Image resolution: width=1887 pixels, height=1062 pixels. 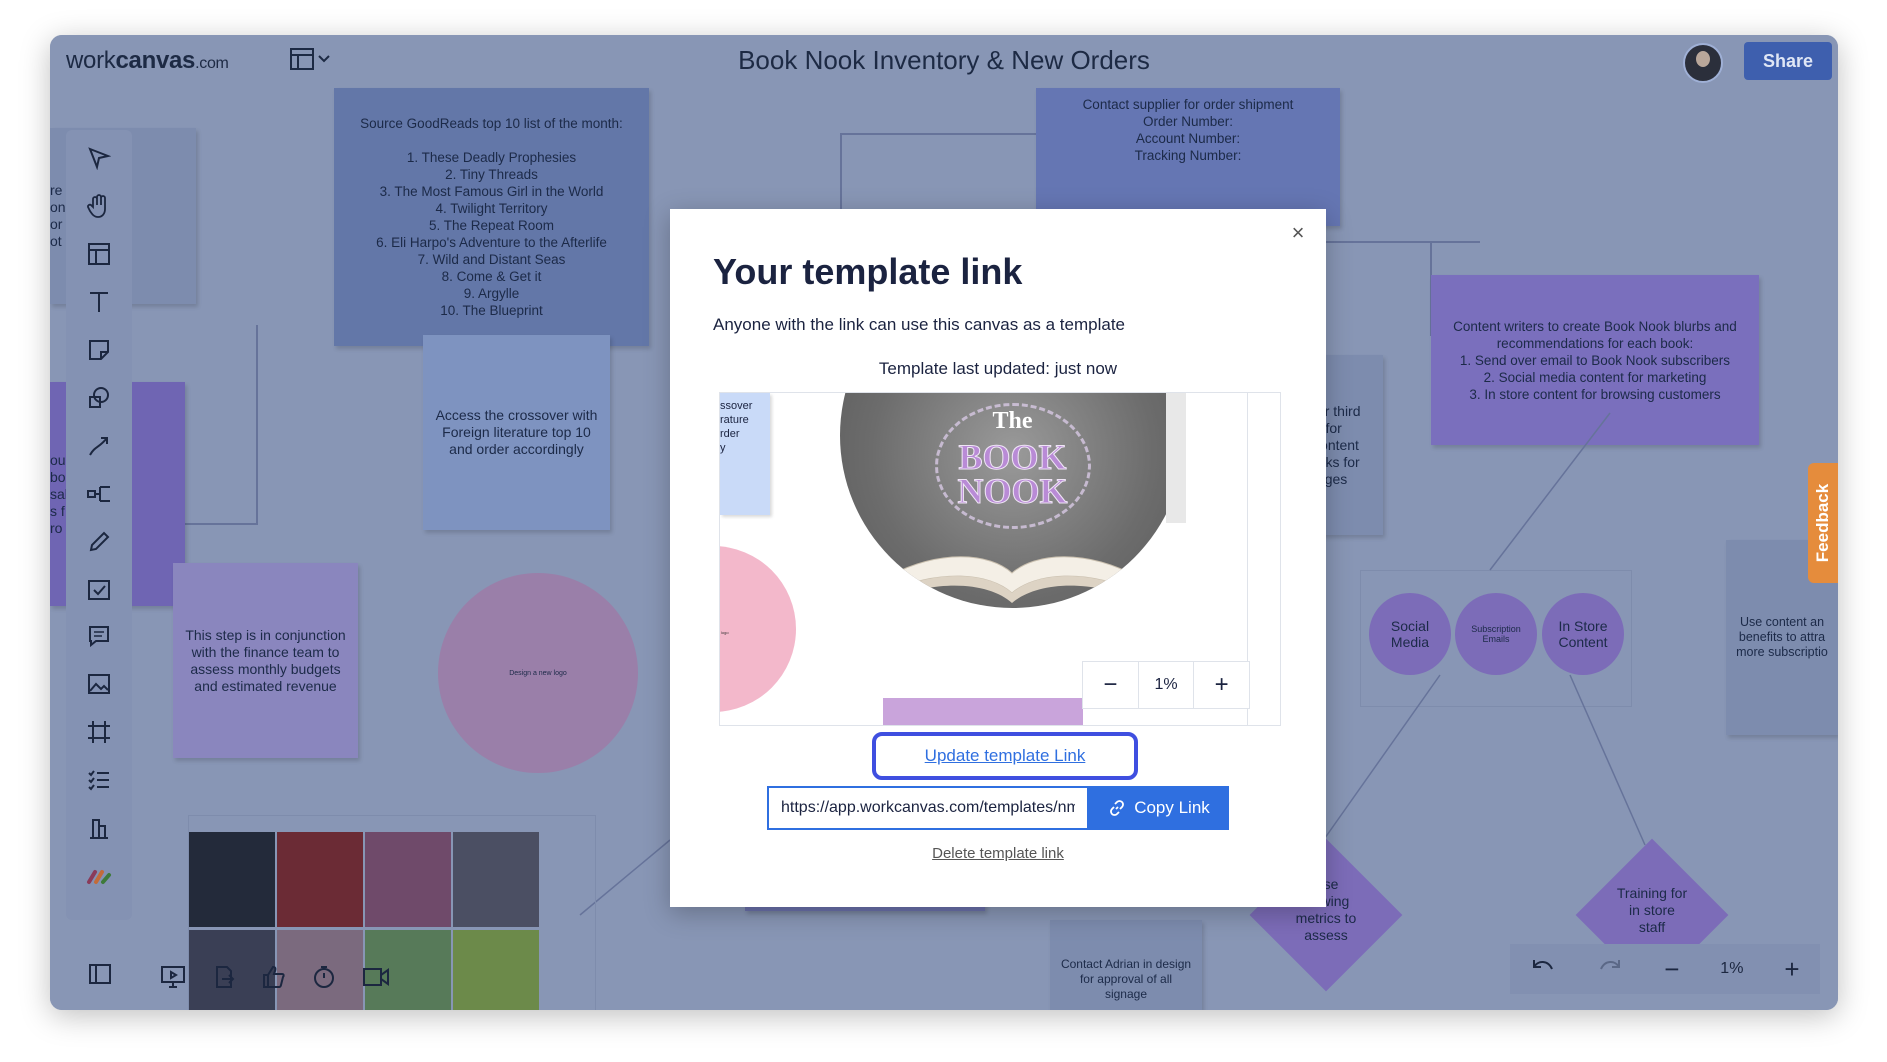 I want to click on sticky-note-icon, so click(x=99, y=350).